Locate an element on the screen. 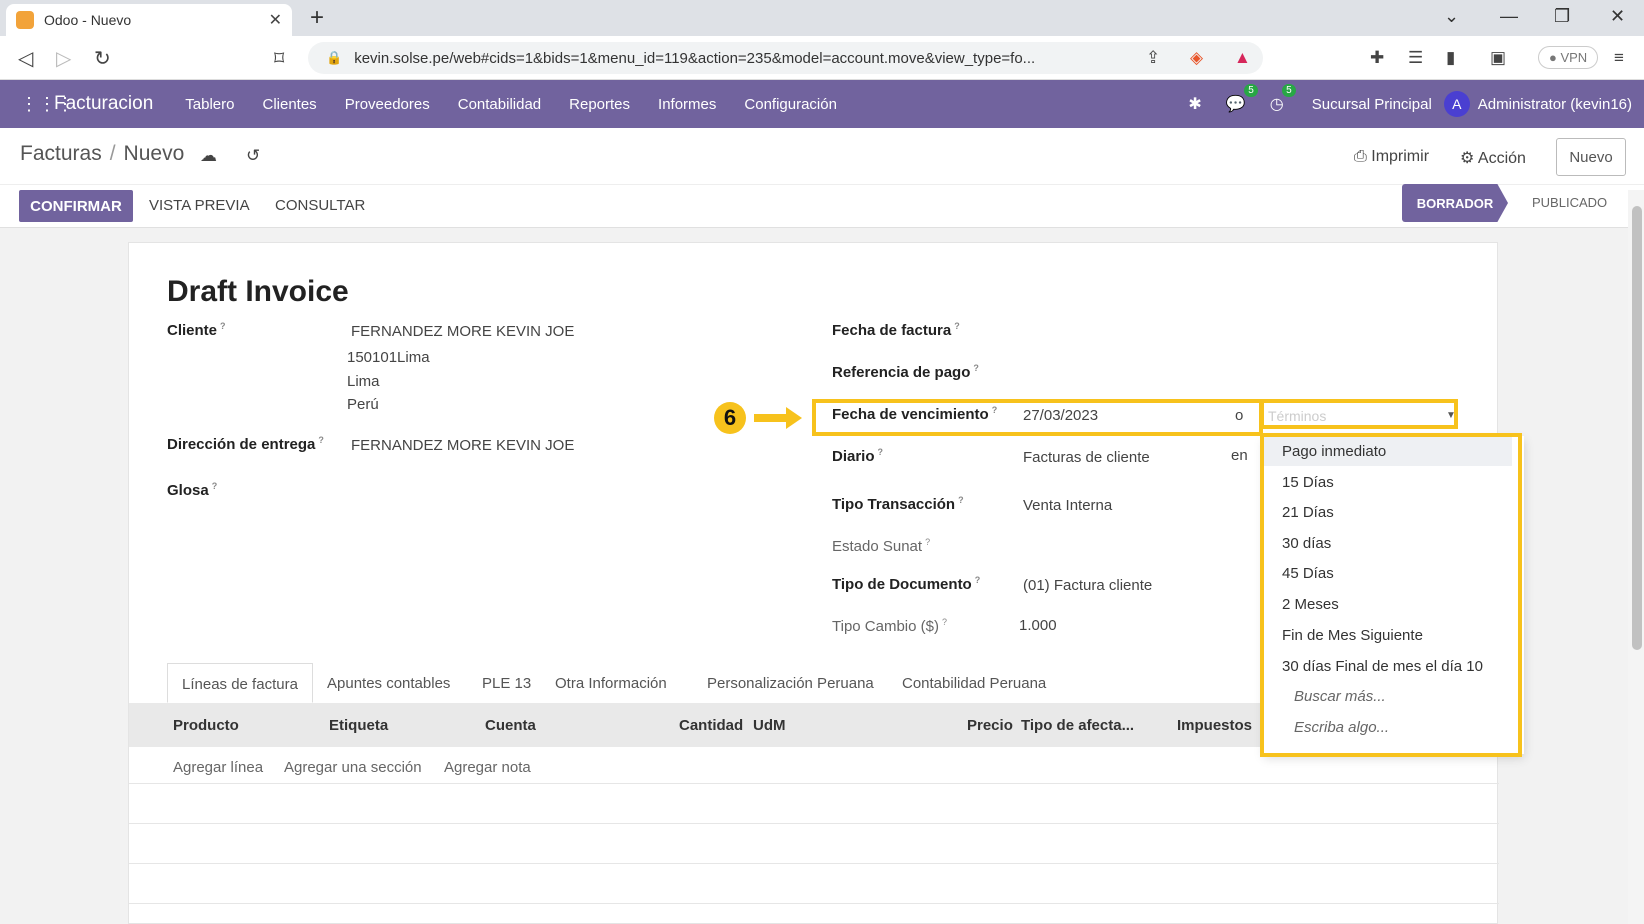 This screenshot has height=924, width=1644. bookmark-icon: ⌑ is located at coordinates (279, 58).